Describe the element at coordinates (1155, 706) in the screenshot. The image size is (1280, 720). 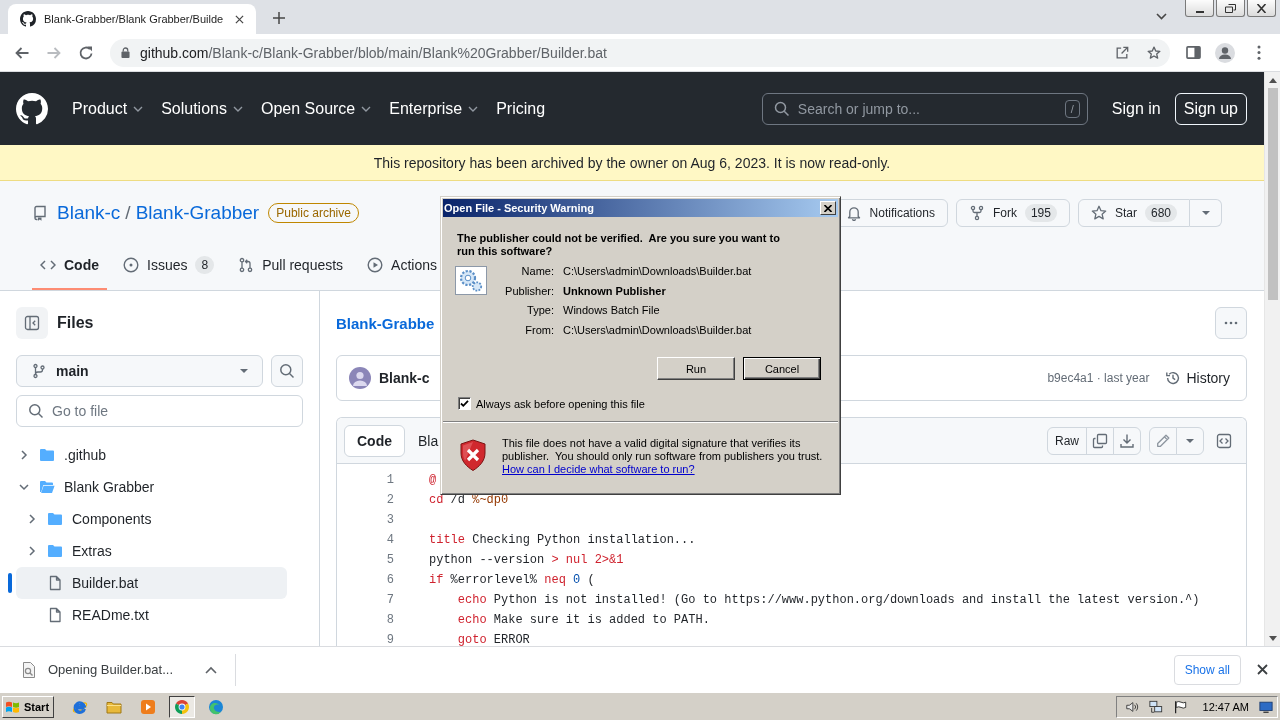
I see `network-icon` at that location.